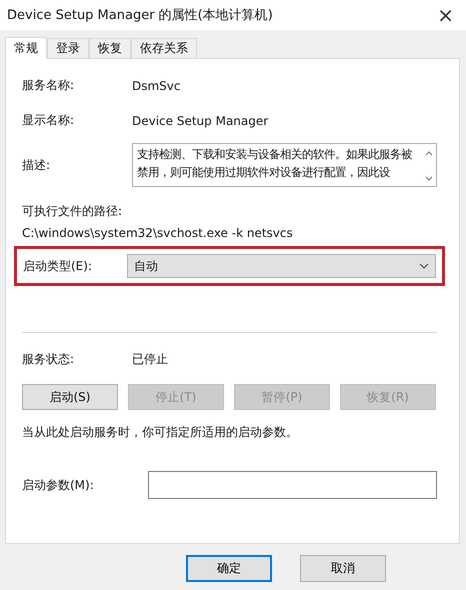 Image resolution: width=466 pixels, height=590 pixels. I want to click on window-title: Device Setup Manager 的属性(本地计算机), so click(140, 15).